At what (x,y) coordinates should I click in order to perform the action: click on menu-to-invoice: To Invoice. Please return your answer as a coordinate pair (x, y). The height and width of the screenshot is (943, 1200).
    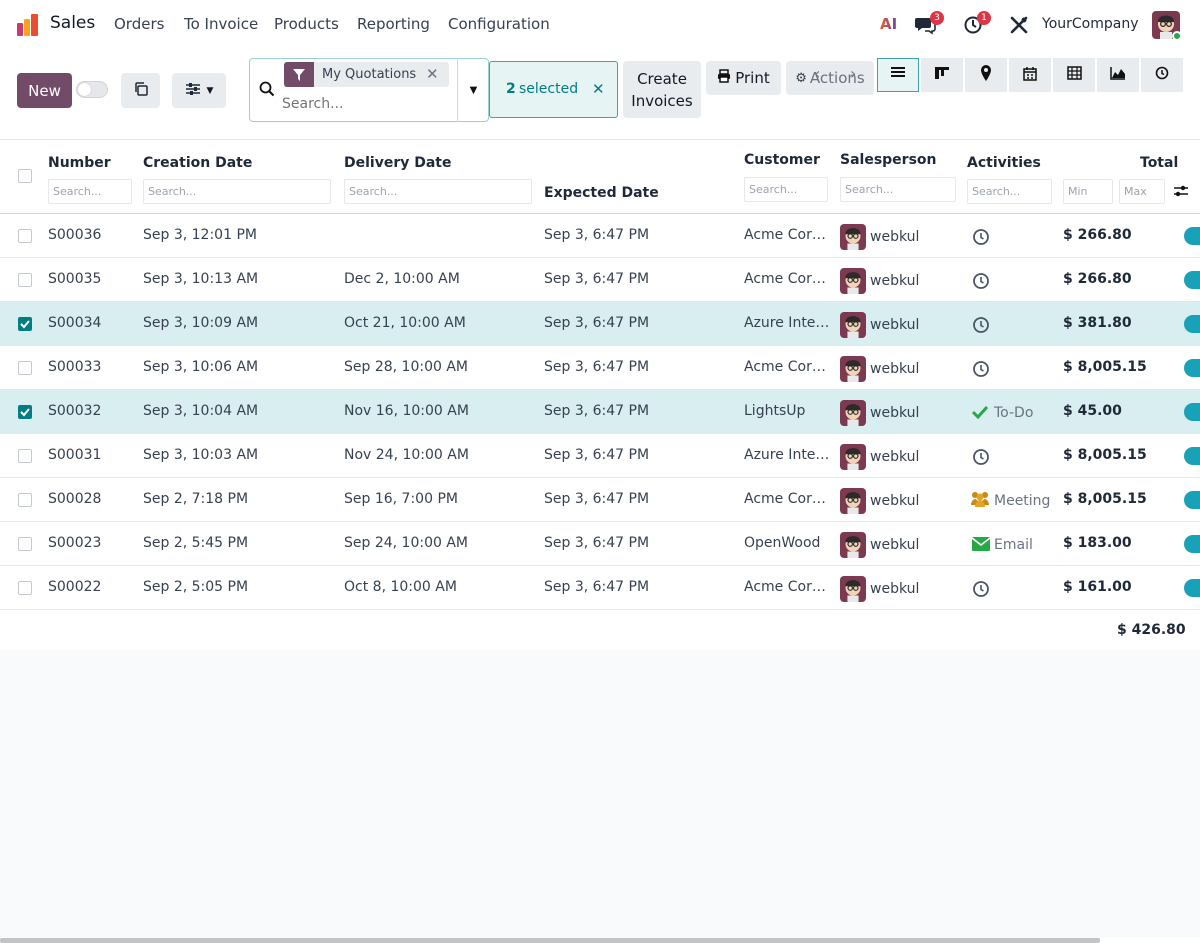
    Looking at the image, I should click on (221, 24).